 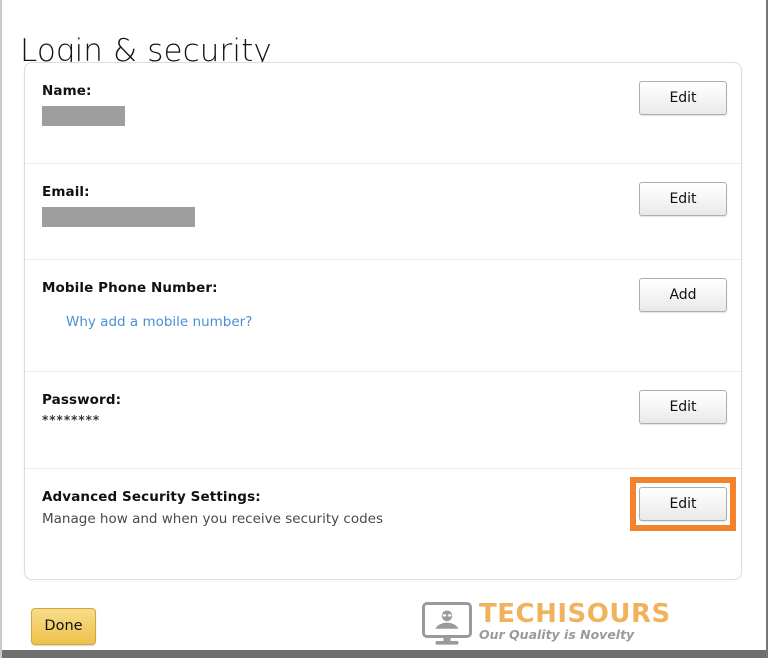 I want to click on page-bottom-bar, so click(x=384, y=654).